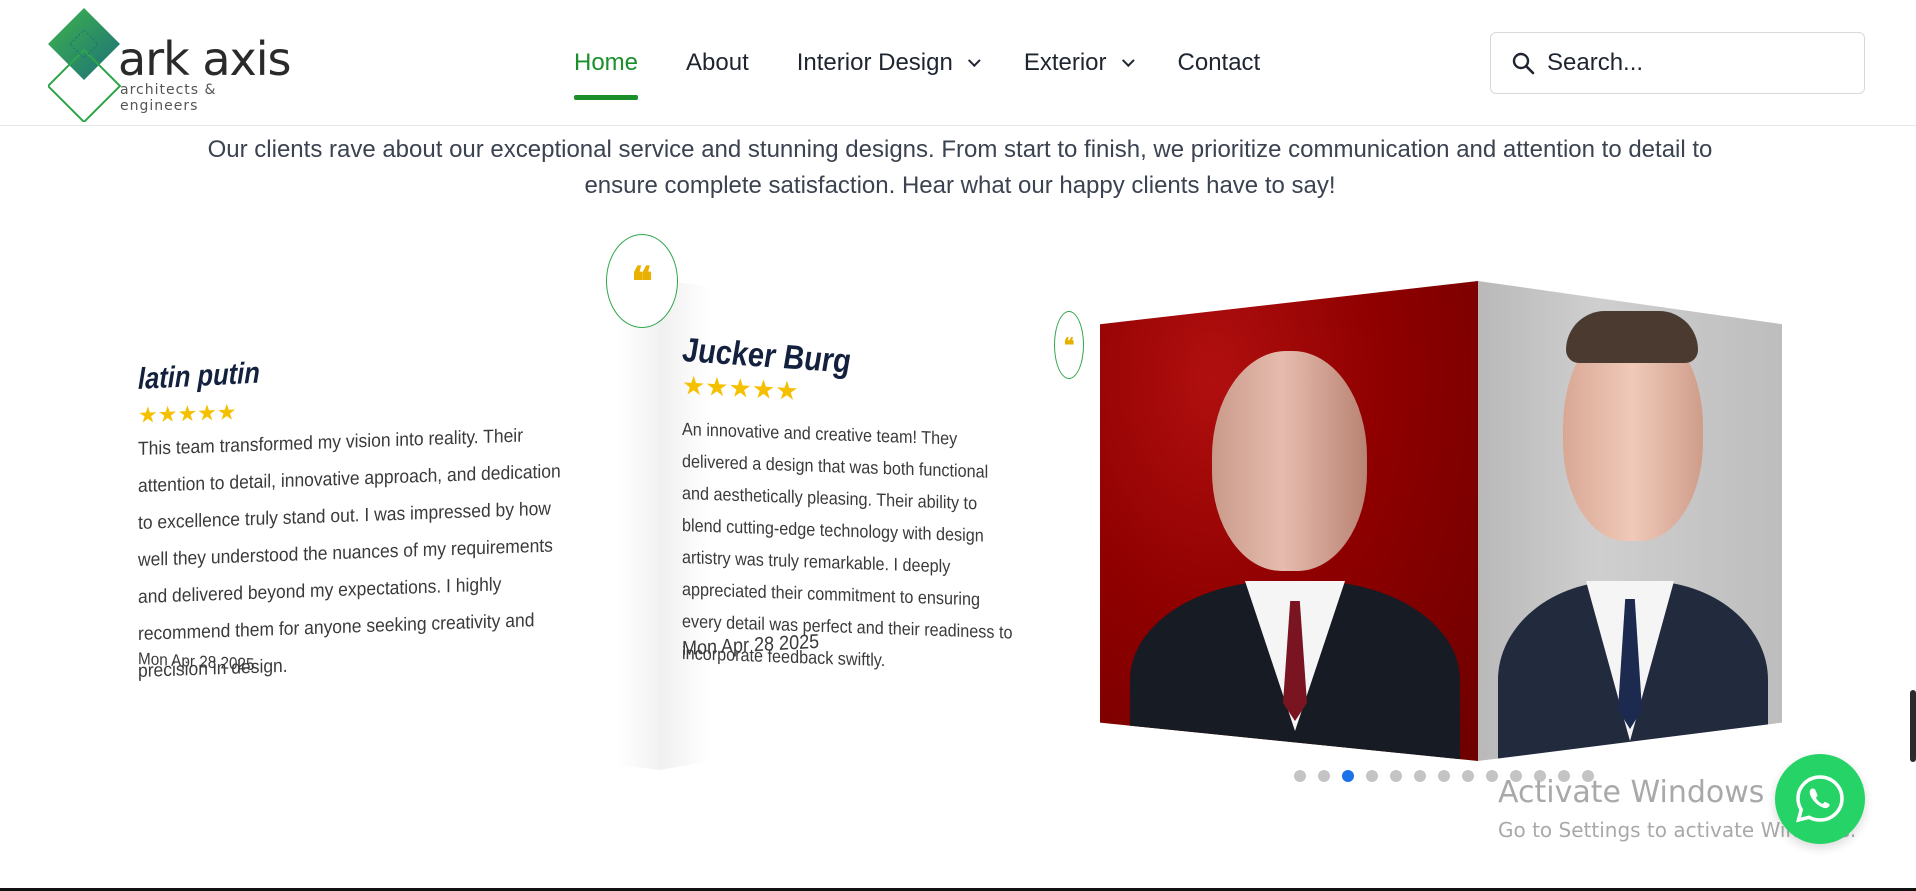  I want to click on nav-contact-label: Contact, so click(1219, 62).